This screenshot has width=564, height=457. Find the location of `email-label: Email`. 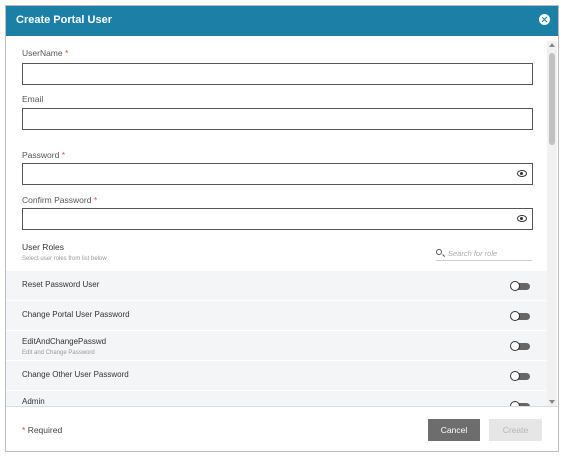

email-label: Email is located at coordinates (33, 99).